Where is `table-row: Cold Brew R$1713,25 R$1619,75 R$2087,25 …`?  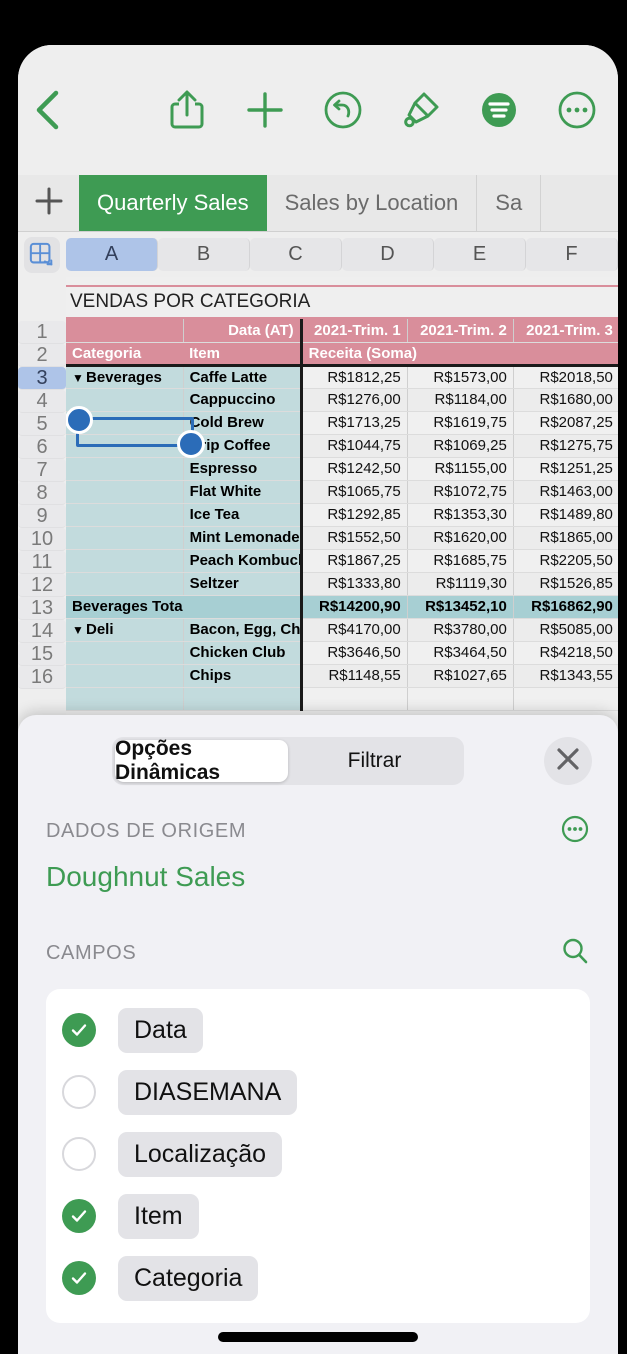 table-row: Cold Brew R$1713,25 R$1619,75 R$2087,25 … is located at coordinates (342, 423).